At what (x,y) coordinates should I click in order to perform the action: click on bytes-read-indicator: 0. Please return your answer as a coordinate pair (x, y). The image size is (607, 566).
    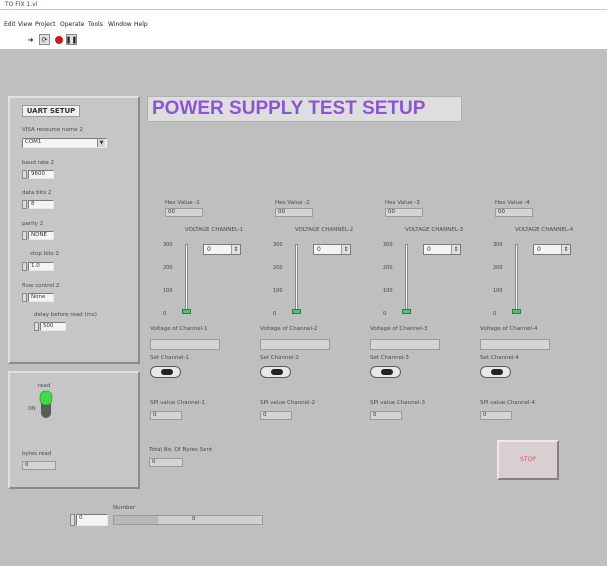
    Looking at the image, I should click on (39, 465).